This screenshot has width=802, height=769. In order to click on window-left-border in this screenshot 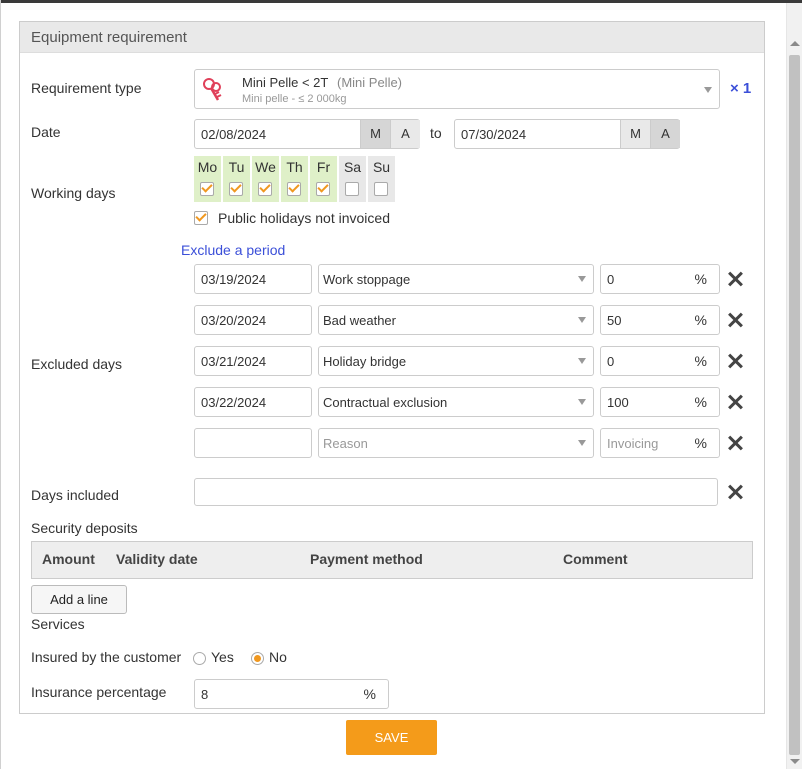, I will do `click(0, 384)`.